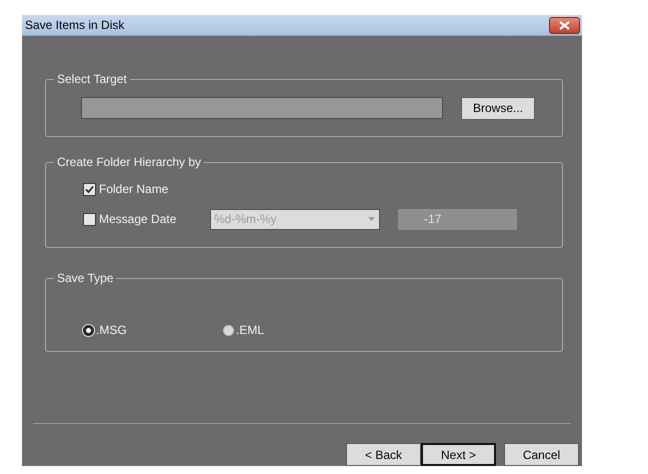 The image size is (648, 474). I want to click on date-preview-field: -17, so click(457, 219).